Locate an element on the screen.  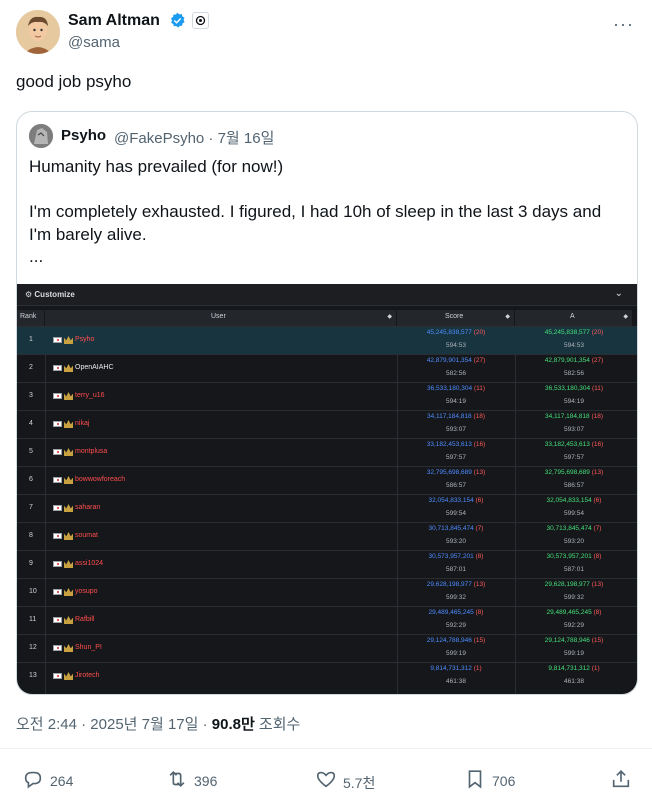
a-value: 34,117,184,818 (18) is located at coordinates (574, 416).